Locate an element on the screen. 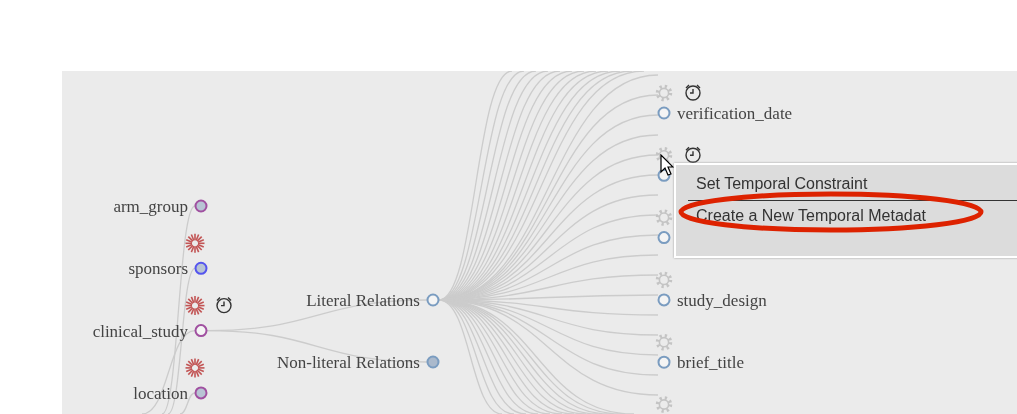  node-label: verification_date is located at coordinates (735, 113).